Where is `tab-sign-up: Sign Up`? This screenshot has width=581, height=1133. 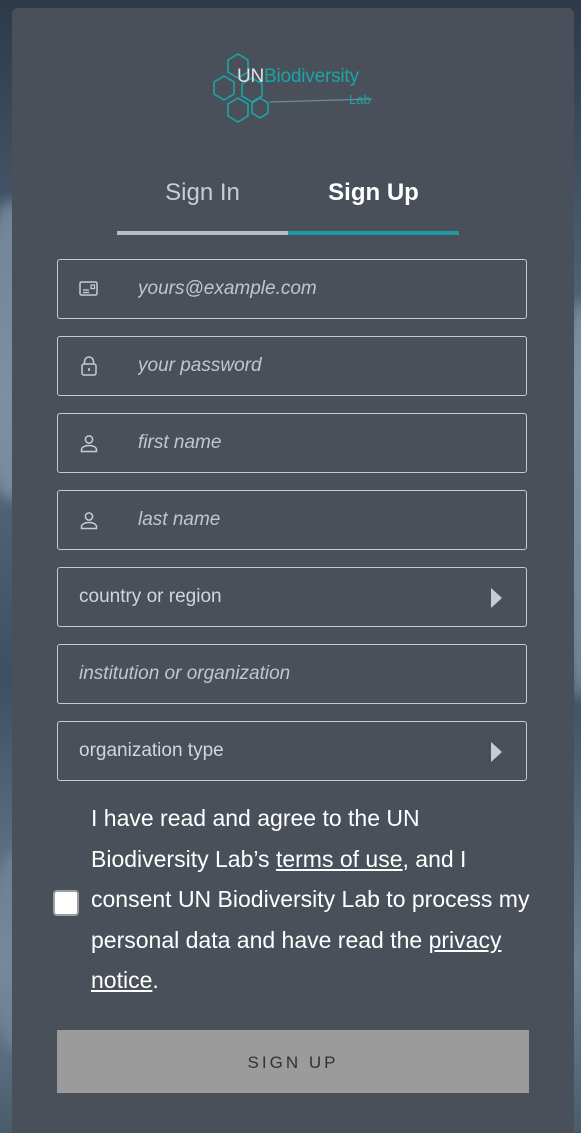
tab-sign-up: Sign Up is located at coordinates (373, 204).